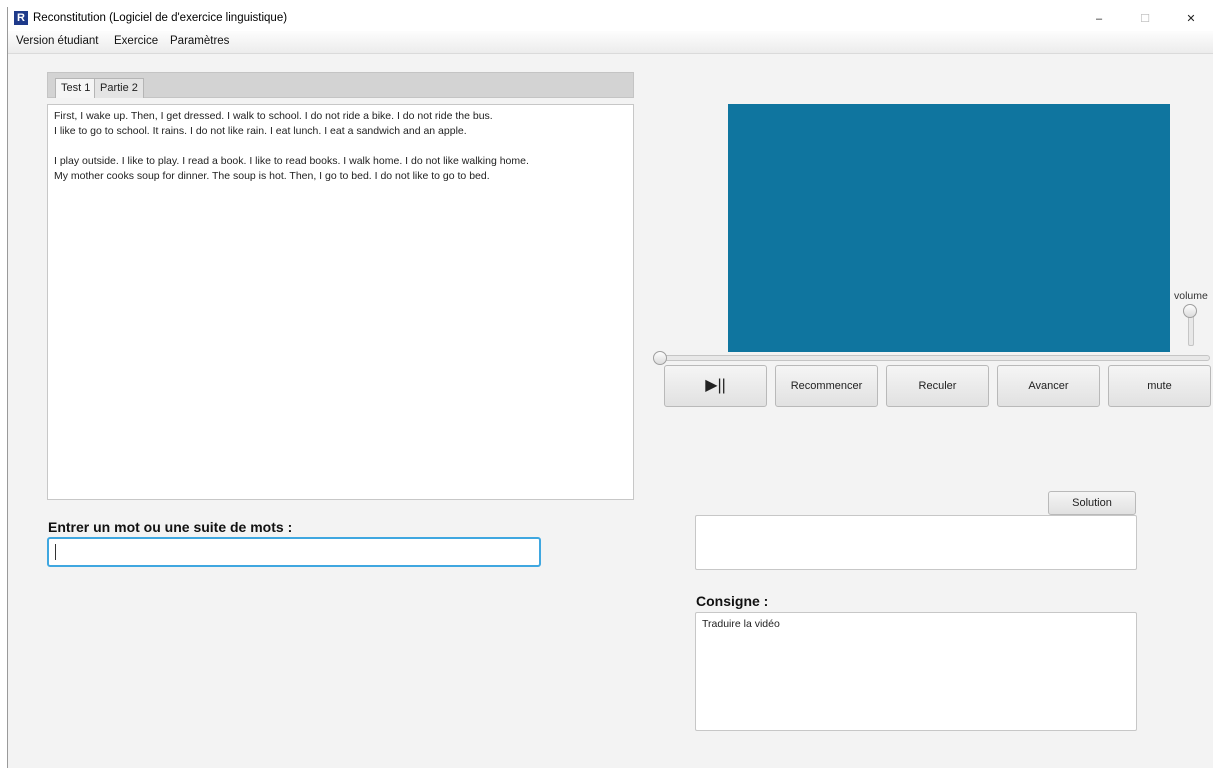 This screenshot has height=768, width=1213. Describe the element at coordinates (57, 41) in the screenshot. I see `menu-version-etudiant: Version étudiant` at that location.